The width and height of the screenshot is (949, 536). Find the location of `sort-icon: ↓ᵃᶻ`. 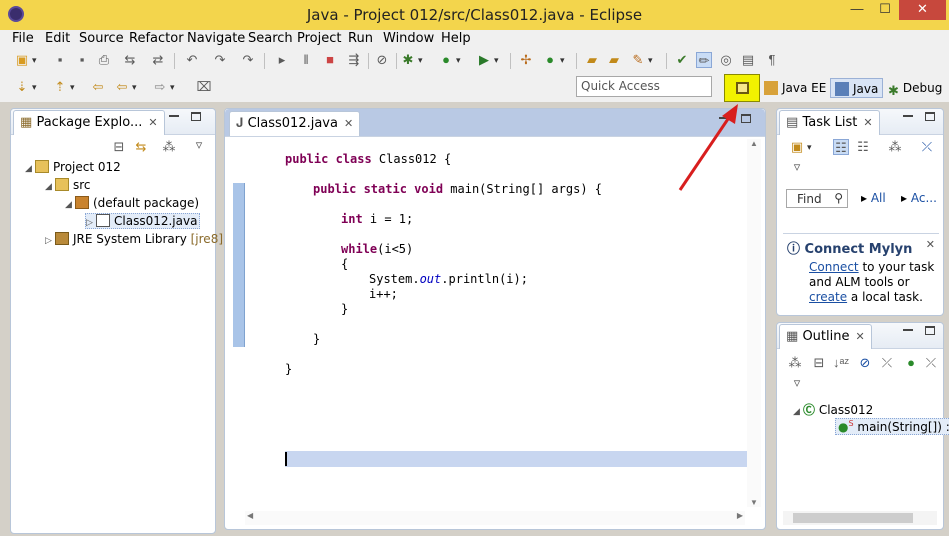

sort-icon: ↓ᵃᶻ is located at coordinates (841, 363).